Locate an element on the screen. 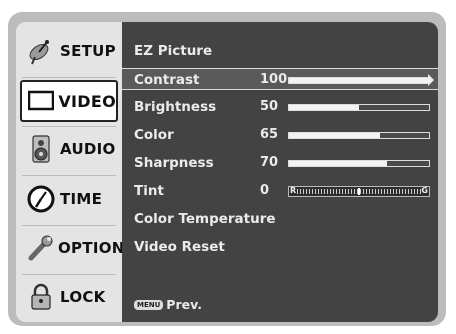 The width and height of the screenshot is (456, 334). footer-hint: MENU Prev. is located at coordinates (168, 304).